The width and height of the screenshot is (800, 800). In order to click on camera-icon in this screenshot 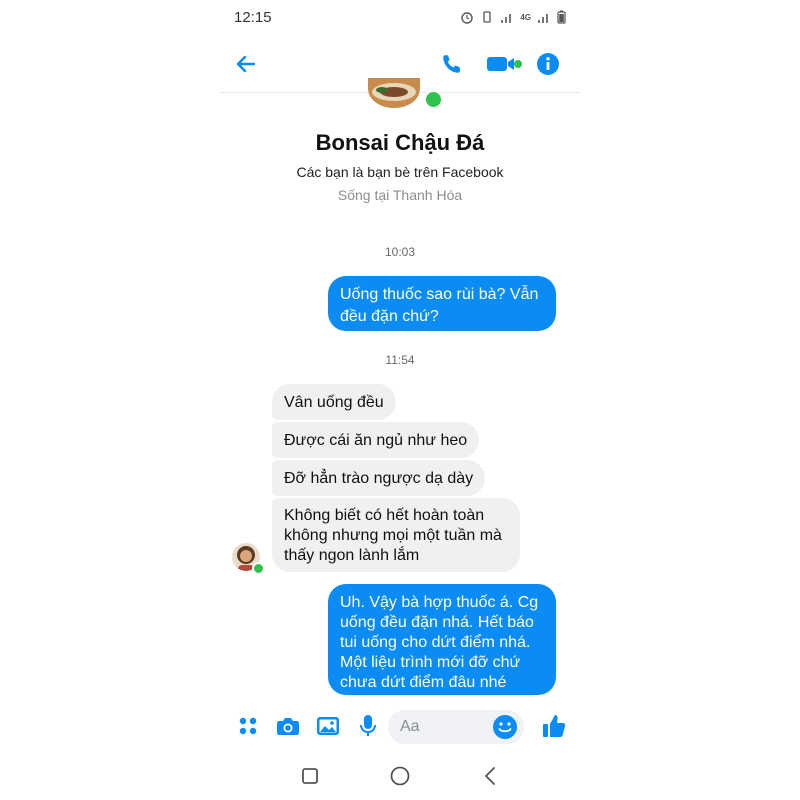, I will do `click(288, 726)`.